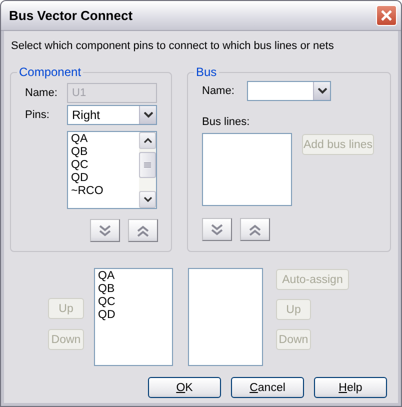 The width and height of the screenshot is (402, 407). Describe the element at coordinates (37, 115) in the screenshot. I see `pins-label: Pins:` at that location.